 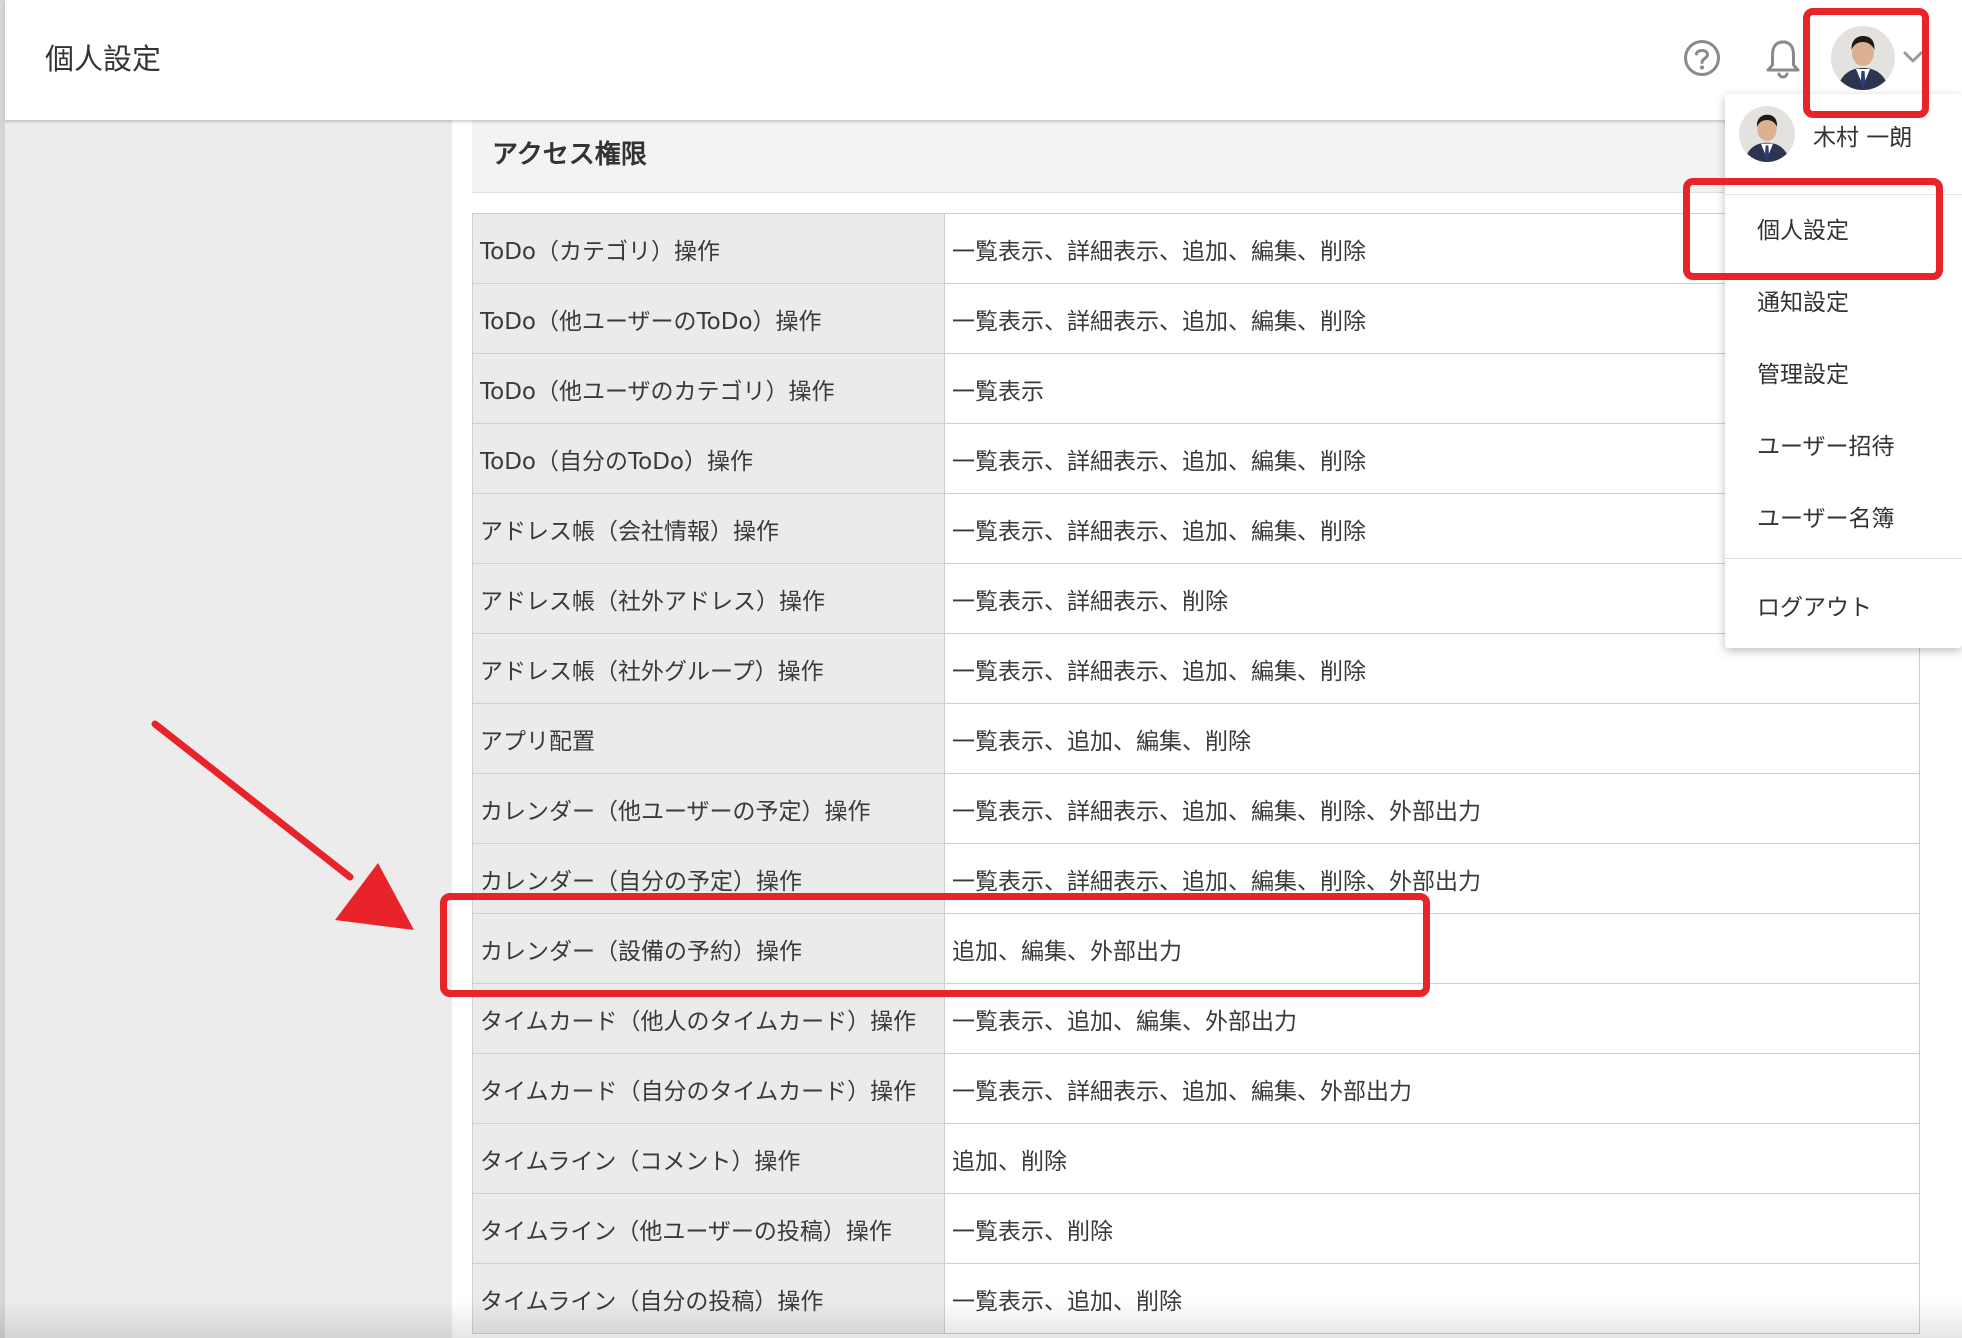 What do you see at coordinates (1866, 63) in the screenshot?
I see `highlight-avatar` at bounding box center [1866, 63].